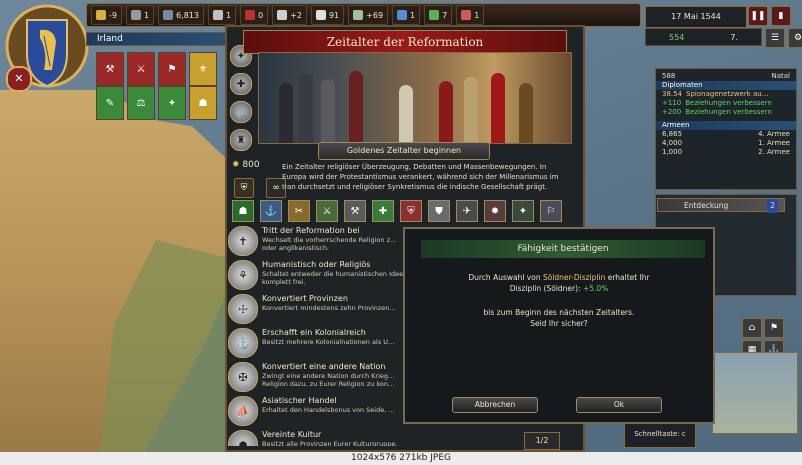 The image size is (802, 465). I want to click on menu-icon: ⚙, so click(795, 38).